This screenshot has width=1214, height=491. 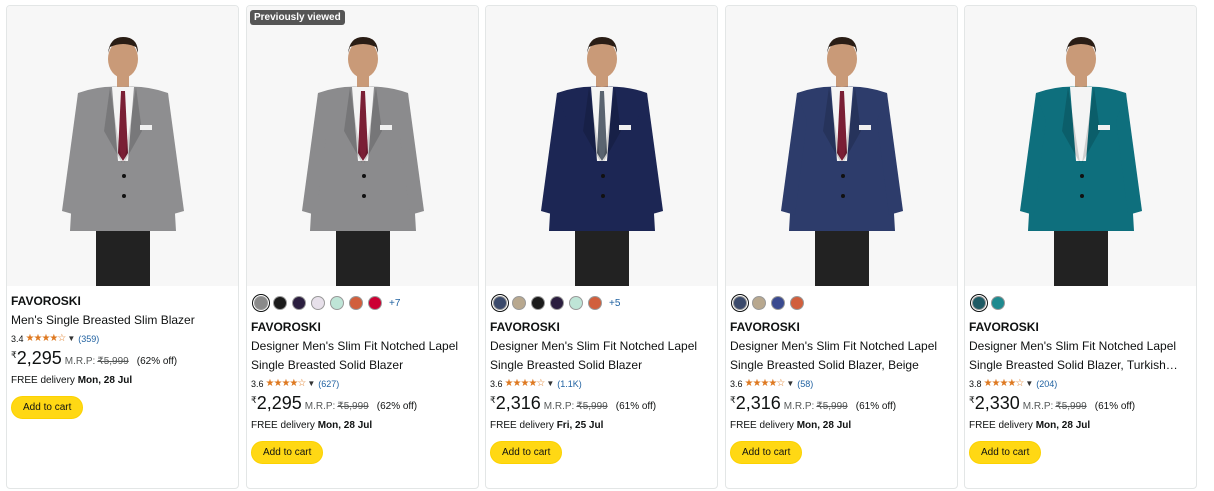 What do you see at coordinates (122, 320) in the screenshot?
I see `product-title: Men's Single Breasted Slim Blazer` at bounding box center [122, 320].